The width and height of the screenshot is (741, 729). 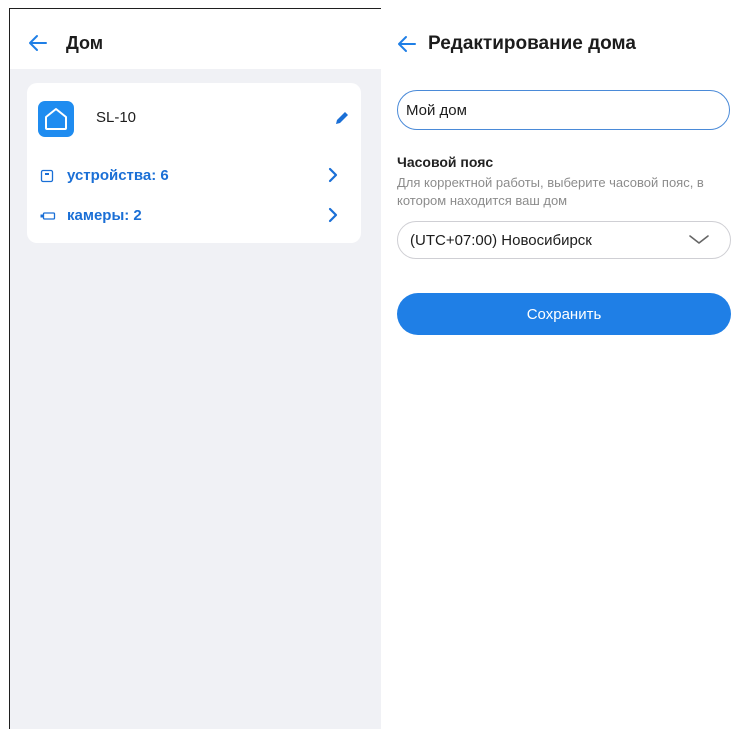 What do you see at coordinates (118, 175) in the screenshot?
I see `devices-count-label: устройства: 6` at bounding box center [118, 175].